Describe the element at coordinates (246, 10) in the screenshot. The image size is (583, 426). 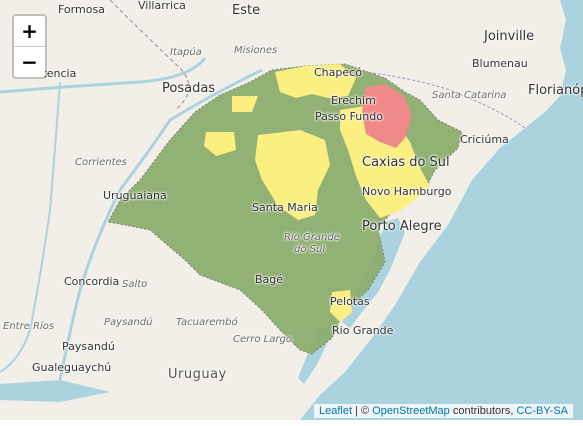
I see `label-este: Este` at that location.